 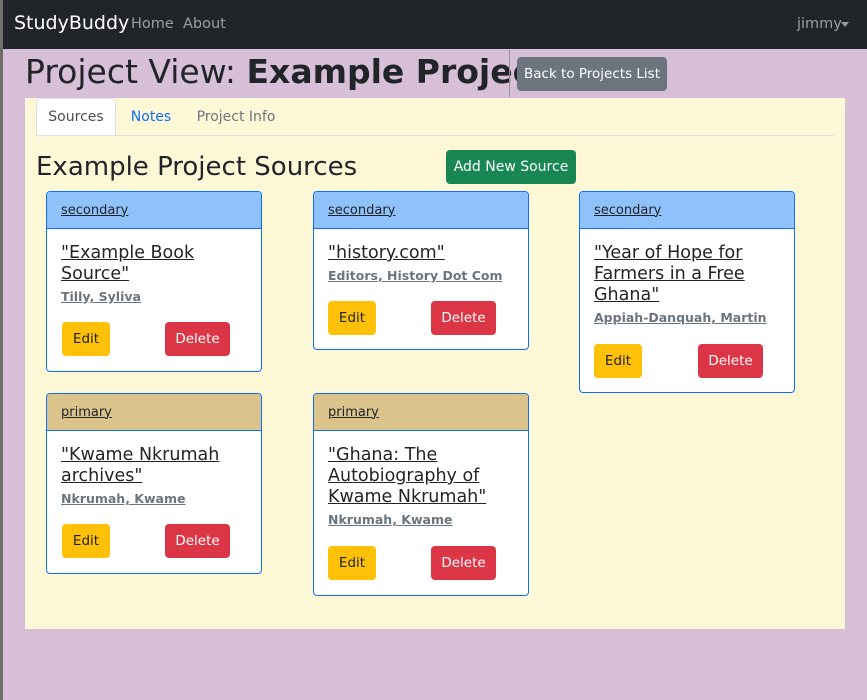 I want to click on card-body: "history.com" Editors, History Dot Com, so click(x=421, y=256).